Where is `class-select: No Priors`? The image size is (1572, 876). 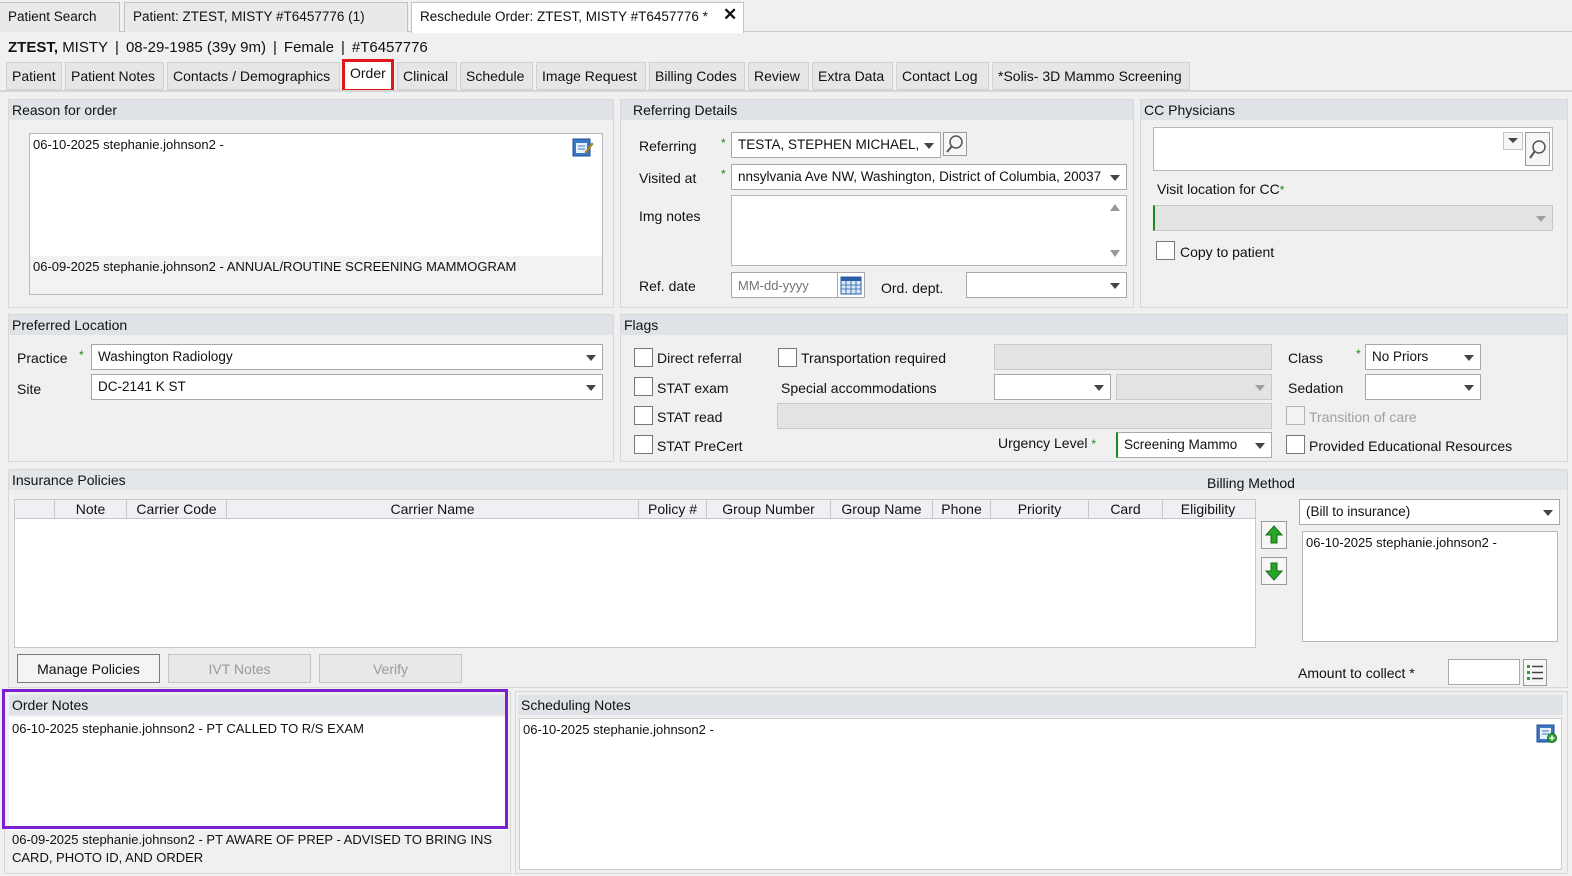 class-select: No Priors is located at coordinates (1423, 357).